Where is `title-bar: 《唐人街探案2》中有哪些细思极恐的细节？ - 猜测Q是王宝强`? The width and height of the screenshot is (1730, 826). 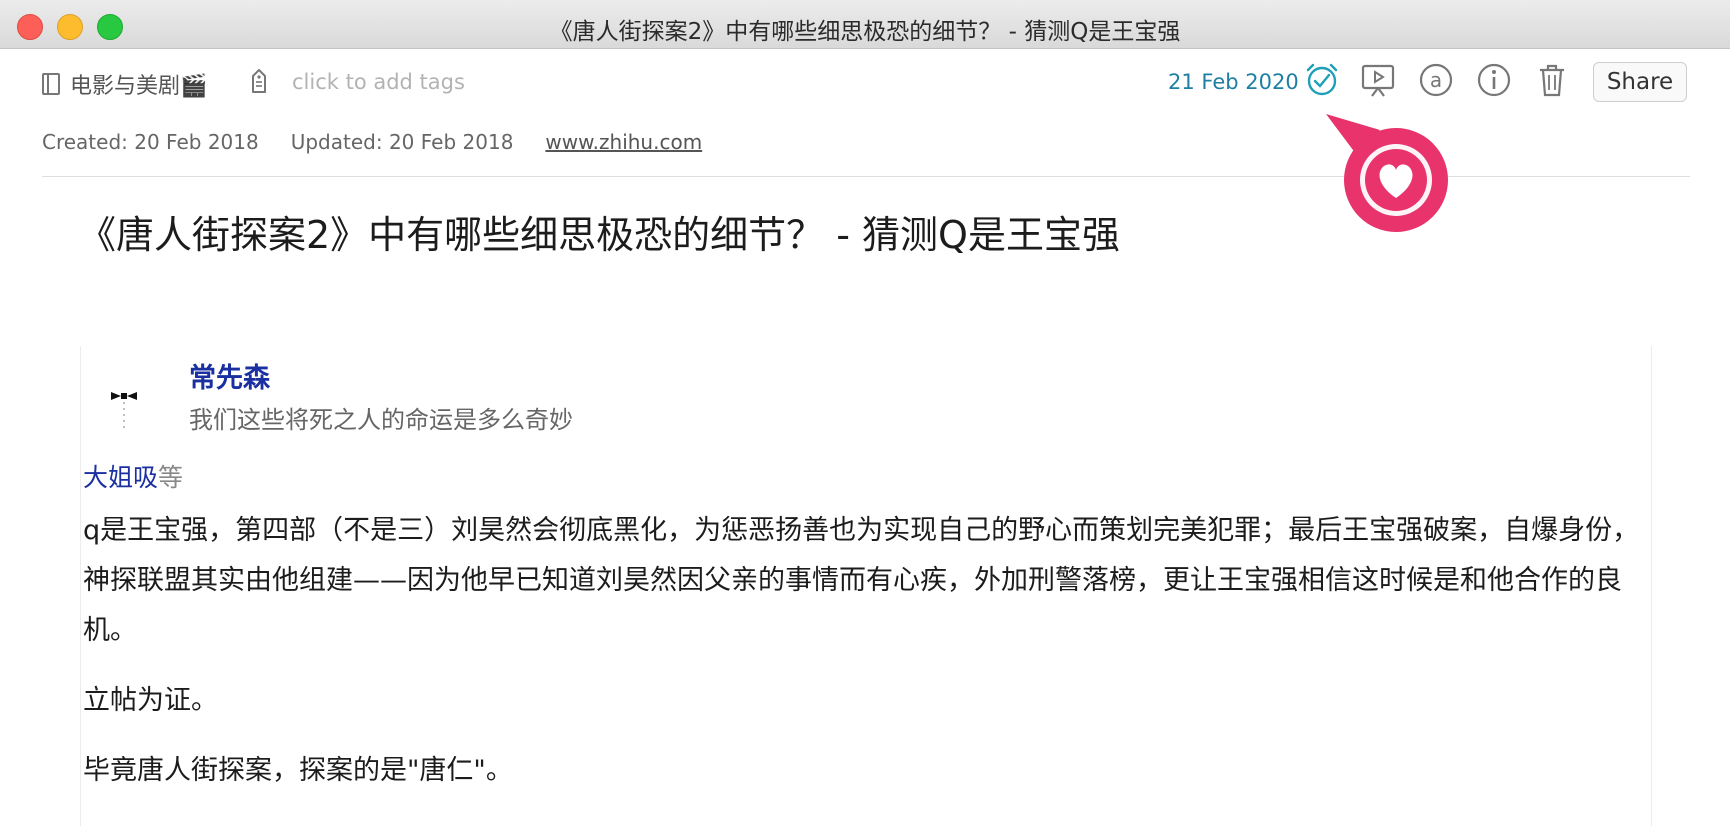
title-bar: 《唐人街探案2》中有哪些细思极恐的细节？ - 猜测Q是王宝强 is located at coordinates (865, 24).